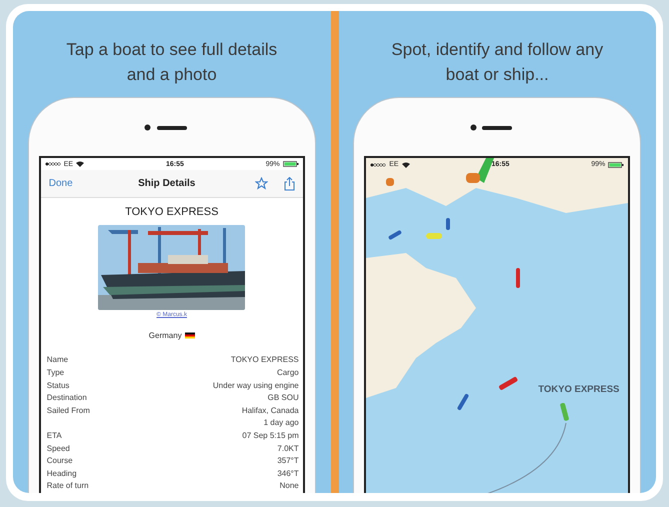 Image resolution: width=669 pixels, height=507 pixels. I want to click on ship-label: TOKYO EXPRESS, so click(579, 389).